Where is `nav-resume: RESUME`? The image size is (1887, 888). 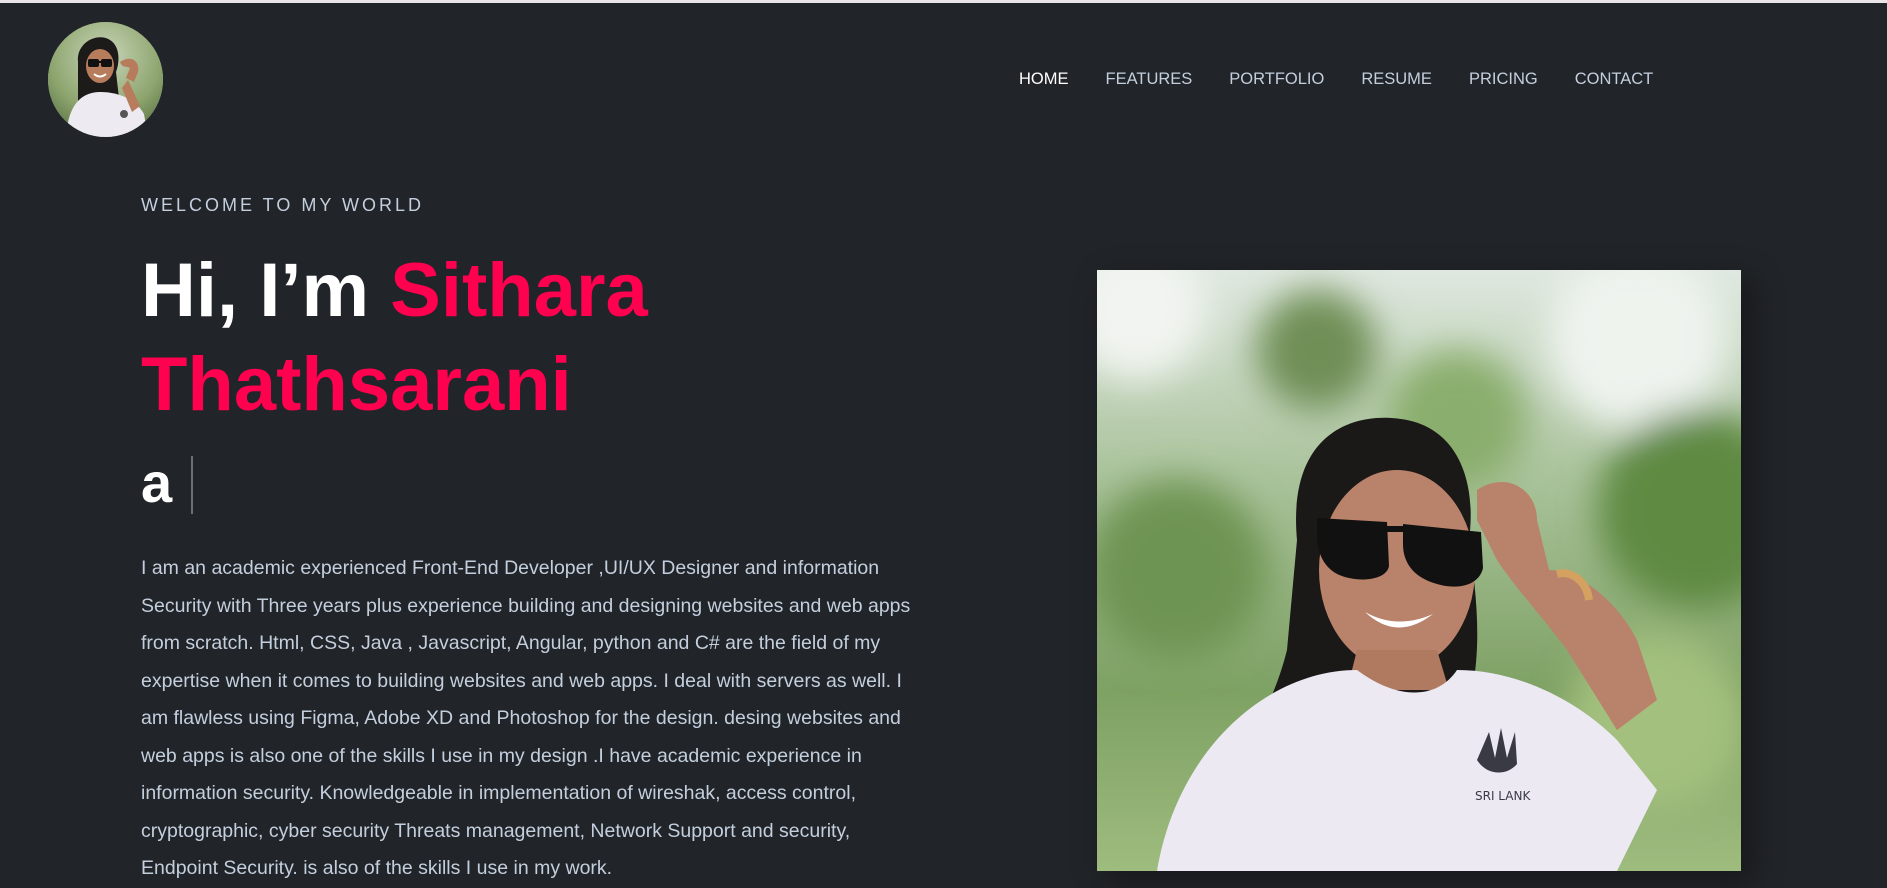 nav-resume: RESUME is located at coordinates (1396, 79).